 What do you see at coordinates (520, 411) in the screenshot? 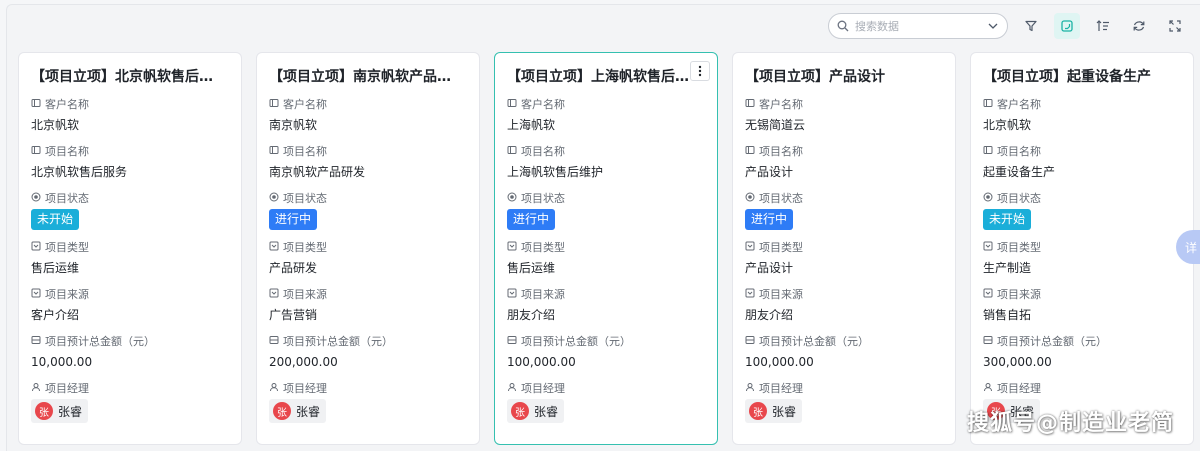
I see `avatar: 张` at bounding box center [520, 411].